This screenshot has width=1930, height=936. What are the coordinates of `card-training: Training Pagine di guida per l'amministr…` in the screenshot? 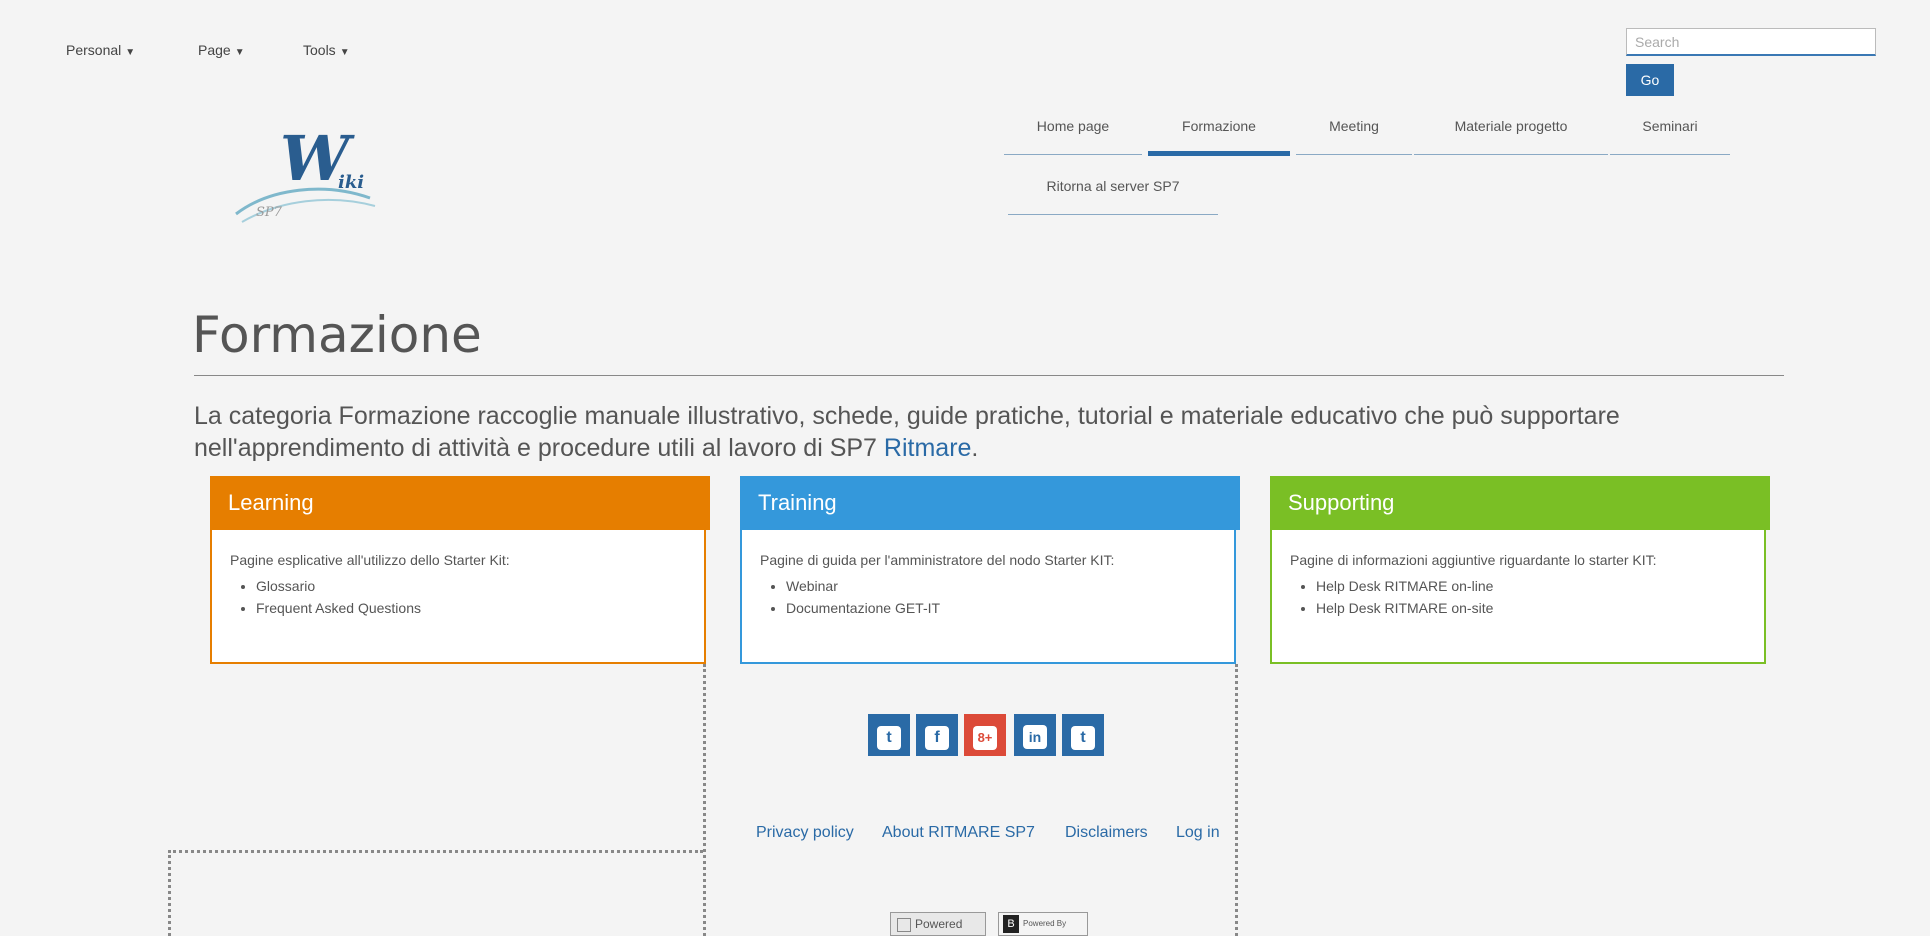 It's located at (990, 570).